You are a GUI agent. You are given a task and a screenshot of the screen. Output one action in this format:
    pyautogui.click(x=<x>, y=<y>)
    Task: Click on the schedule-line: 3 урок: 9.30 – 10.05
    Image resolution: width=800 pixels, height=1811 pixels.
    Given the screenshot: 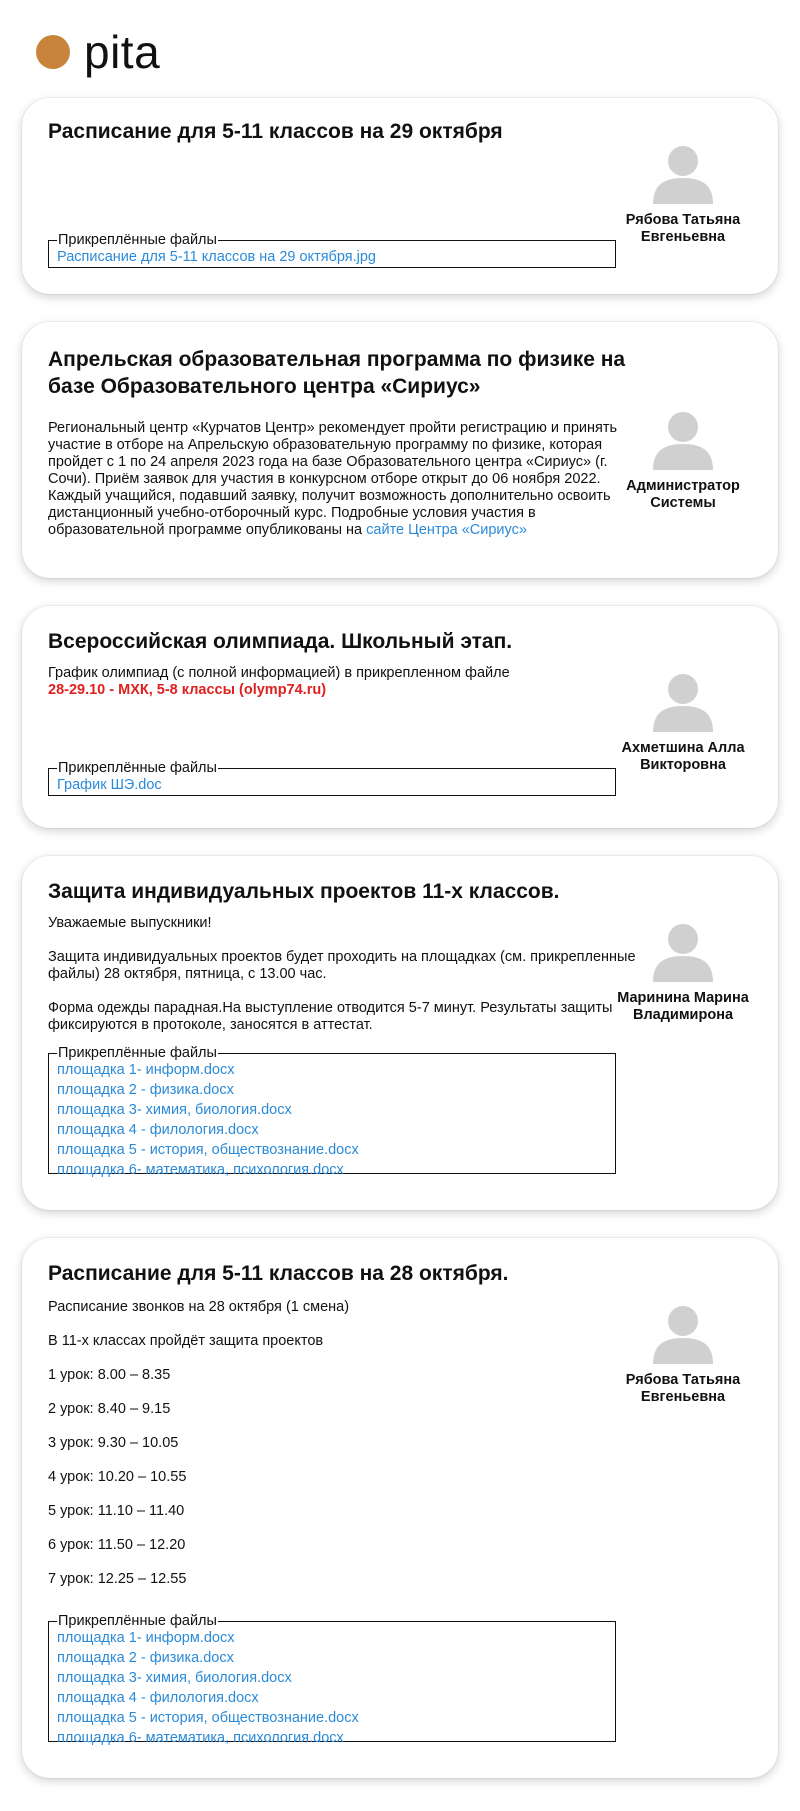 What is the action you would take?
    pyautogui.click(x=113, y=1443)
    